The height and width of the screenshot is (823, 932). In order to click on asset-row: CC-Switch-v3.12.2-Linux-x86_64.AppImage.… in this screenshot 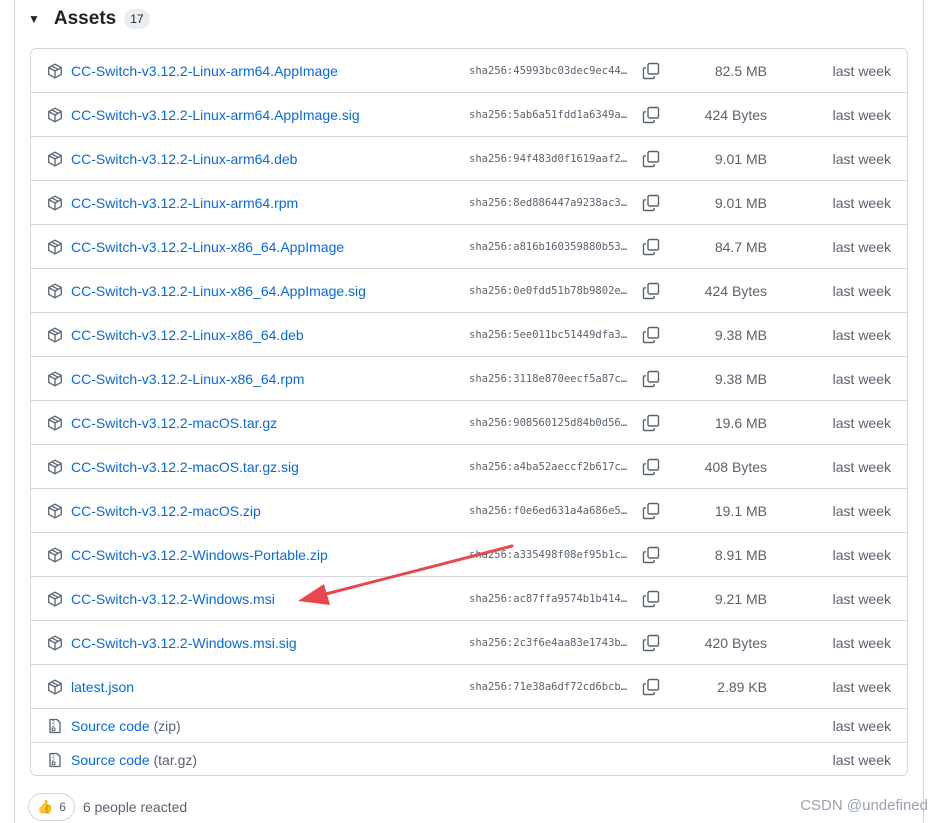, I will do `click(469, 291)`.